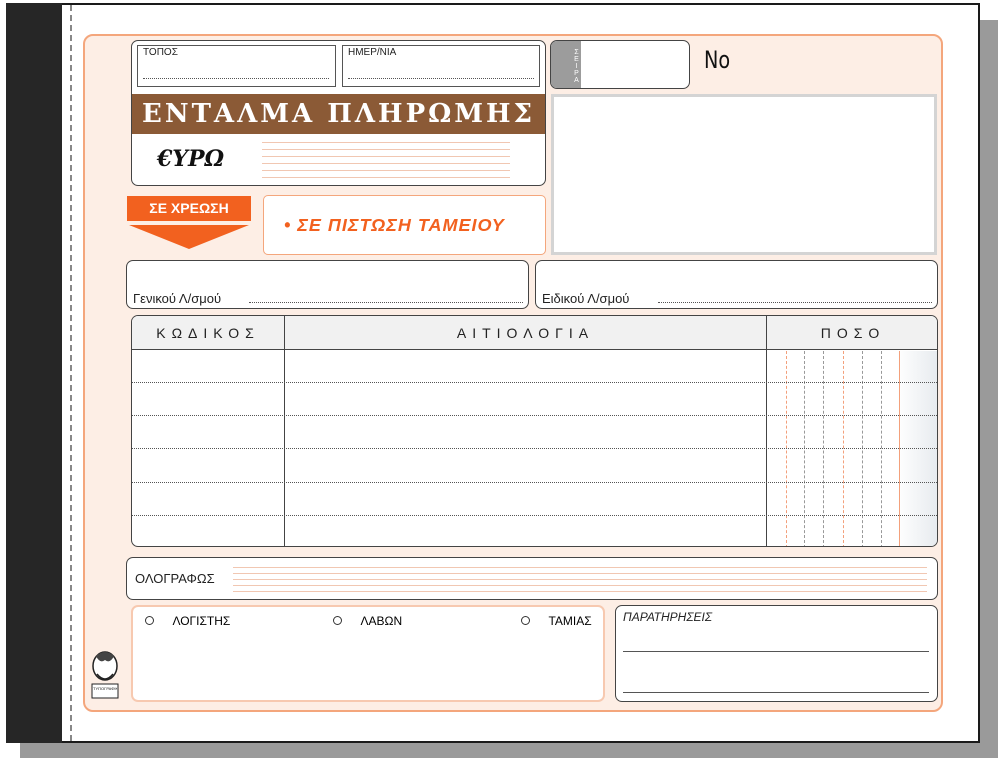  I want to click on down-arrow-icon, so click(189, 237).